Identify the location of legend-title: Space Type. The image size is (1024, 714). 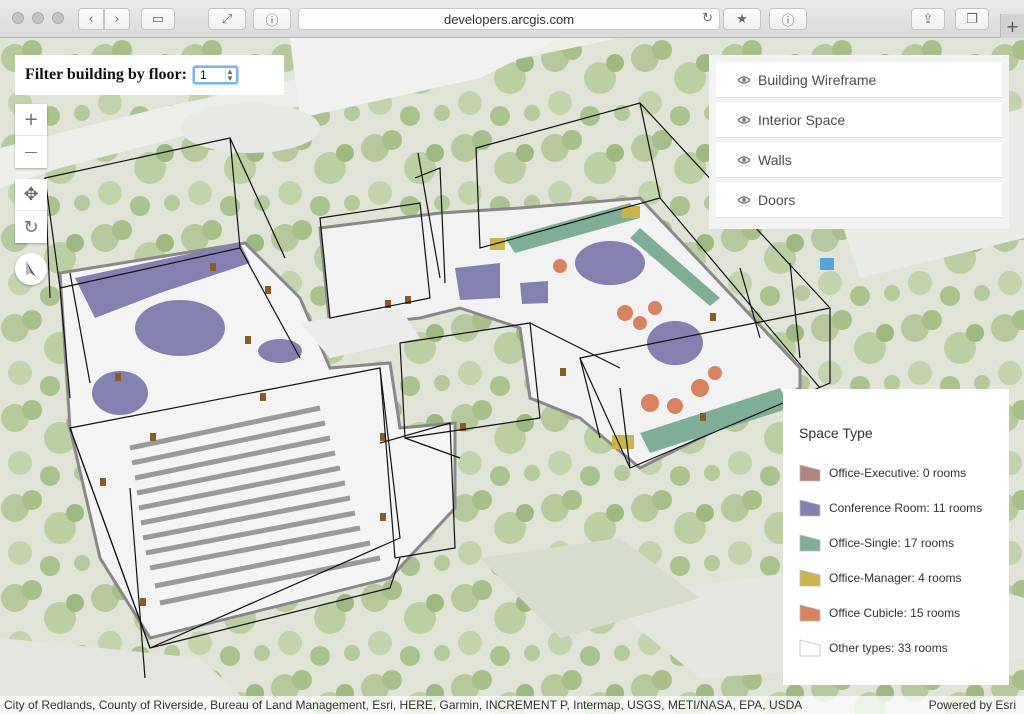
(836, 433).